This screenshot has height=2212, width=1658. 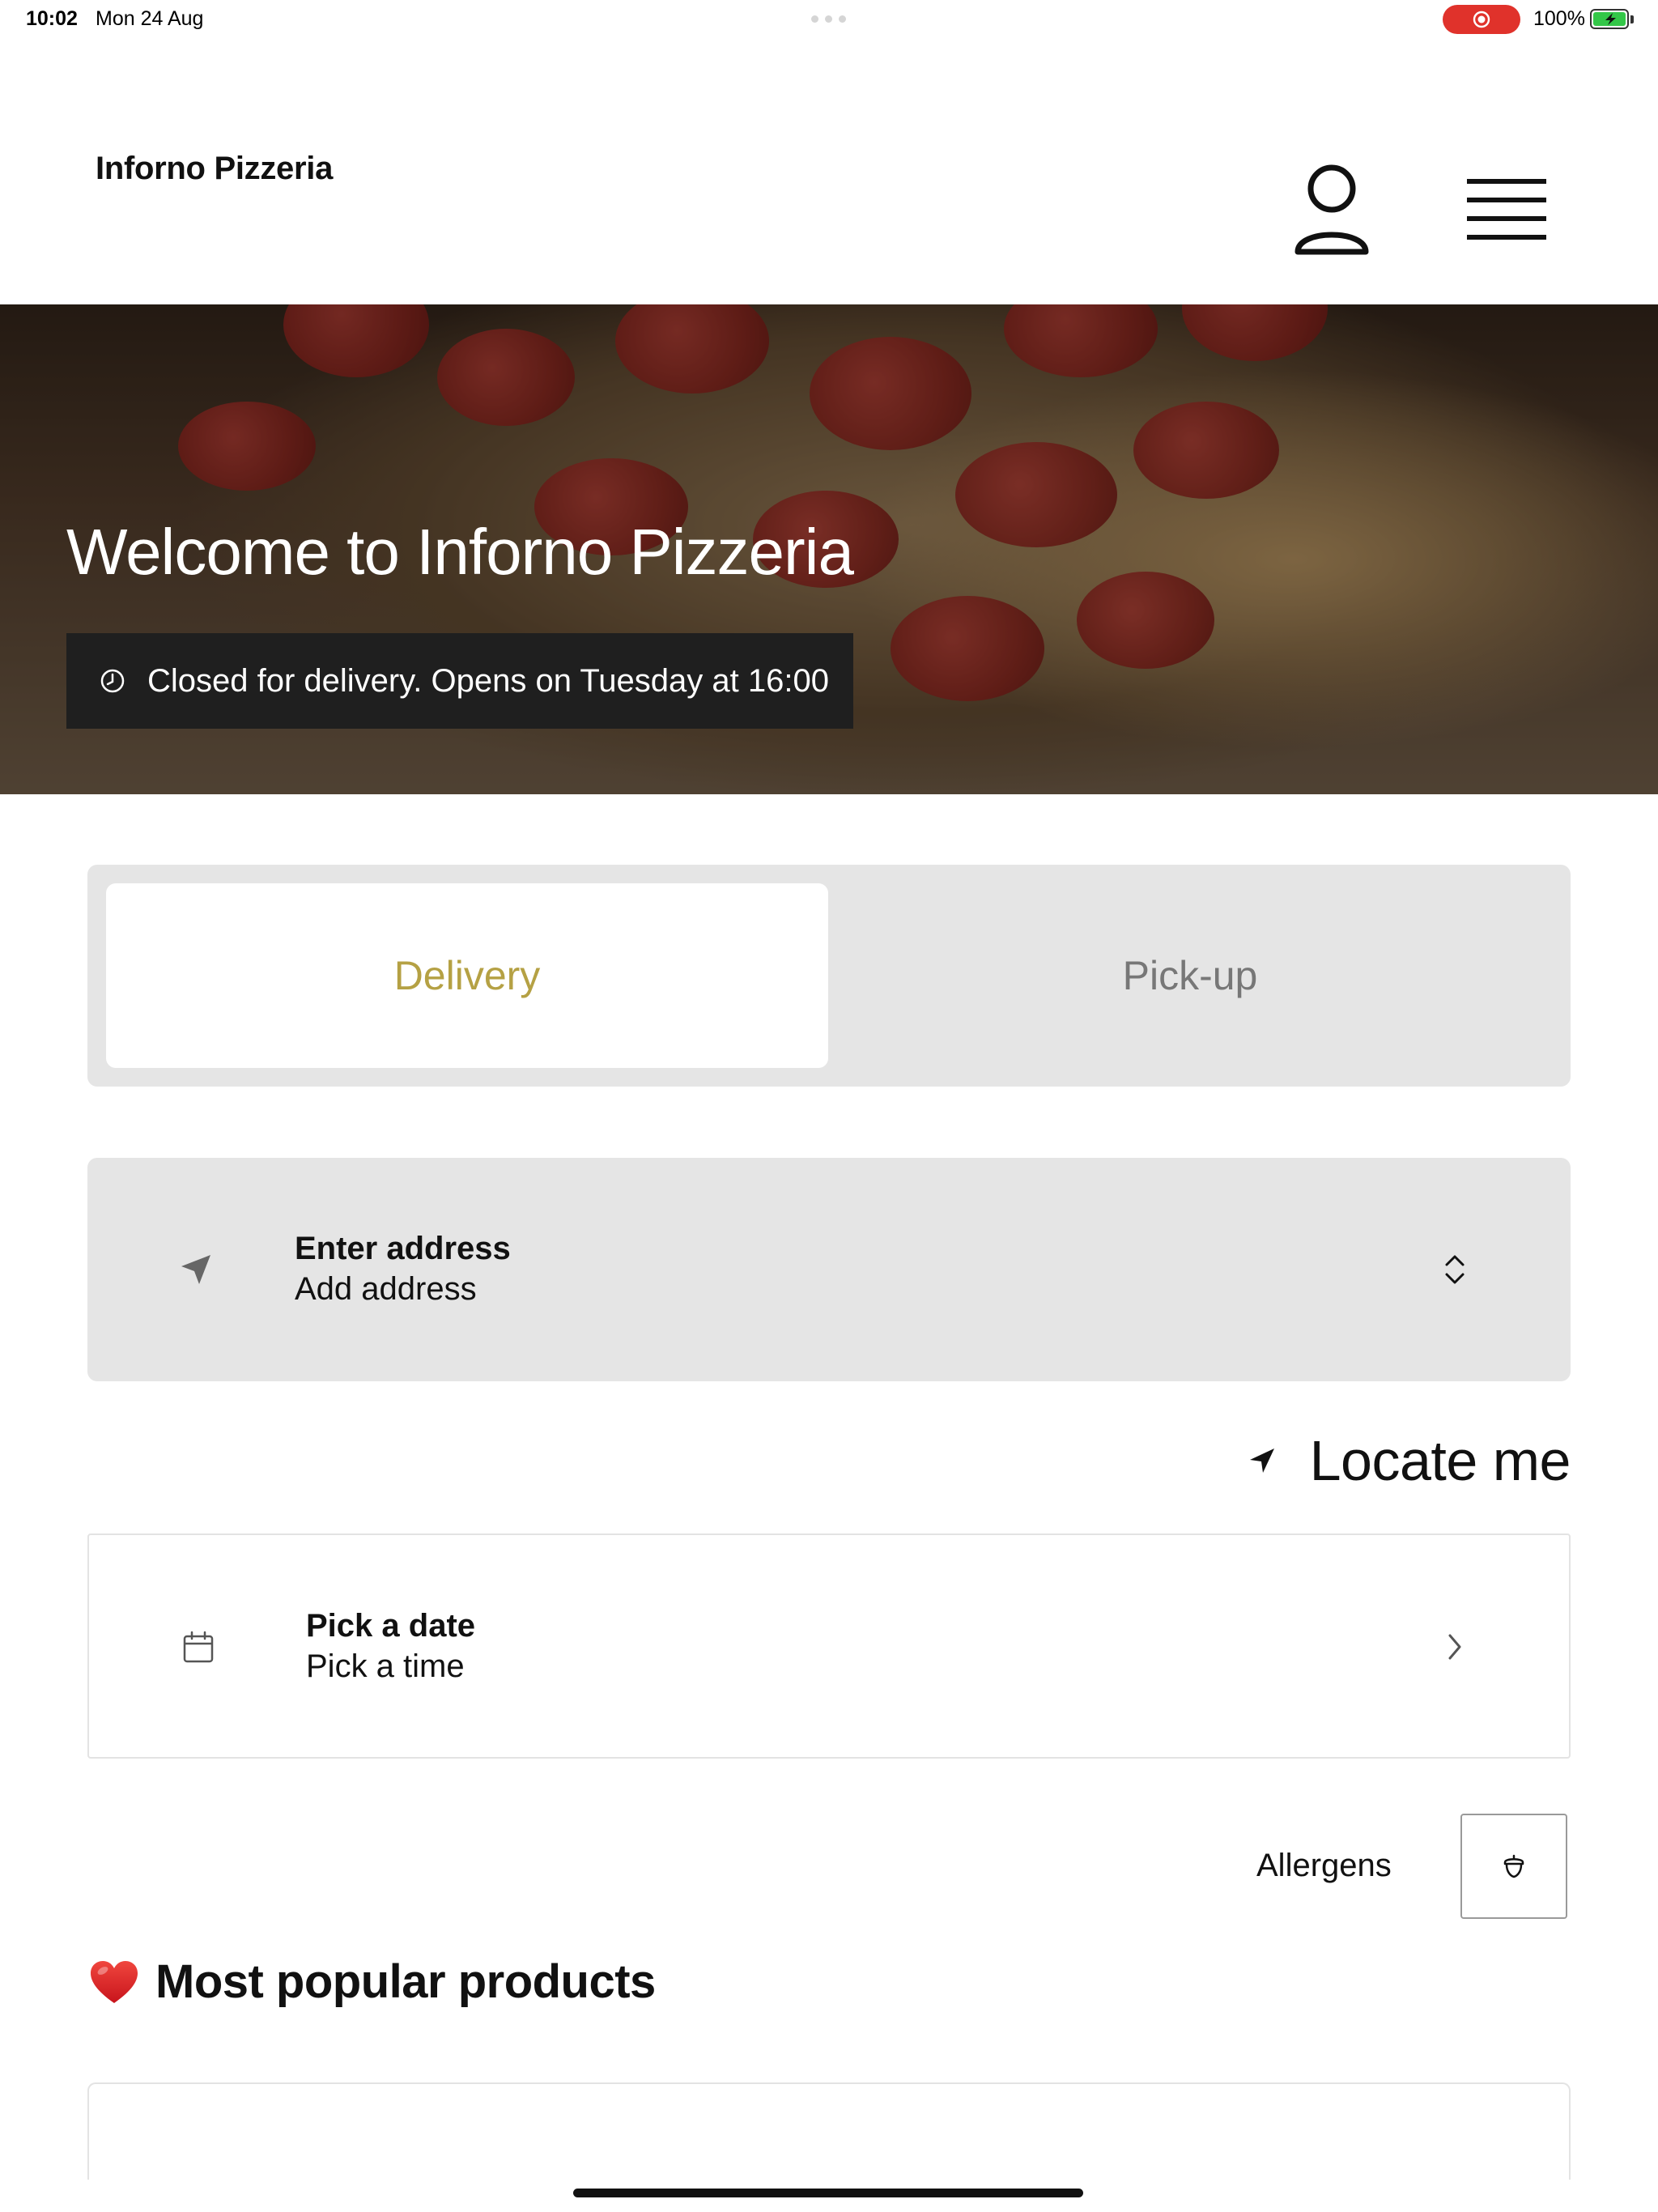 What do you see at coordinates (1632, 19) in the screenshot?
I see `battery-tip` at bounding box center [1632, 19].